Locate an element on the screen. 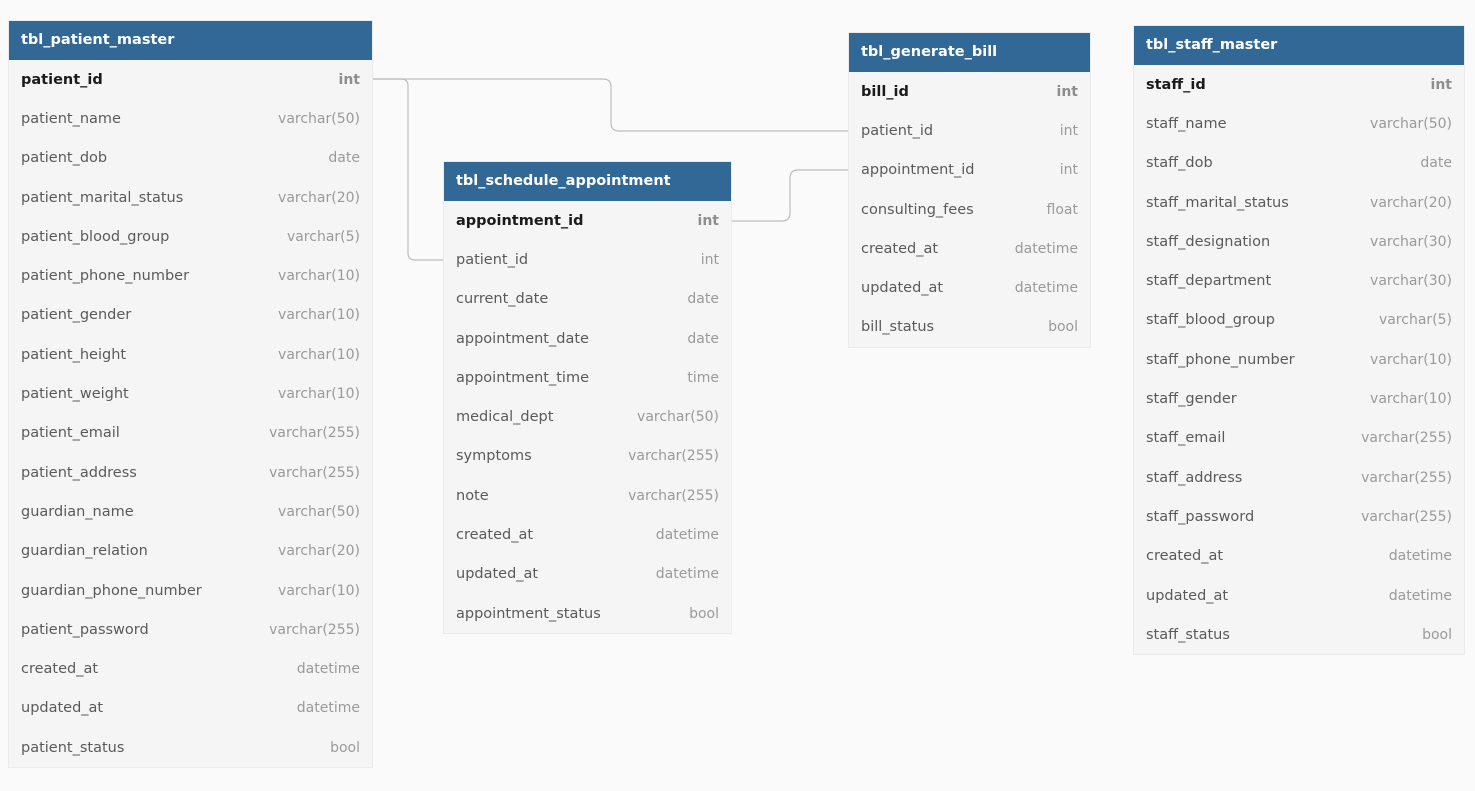 This screenshot has width=1475, height=791. column-name: medical_dept is located at coordinates (505, 417).